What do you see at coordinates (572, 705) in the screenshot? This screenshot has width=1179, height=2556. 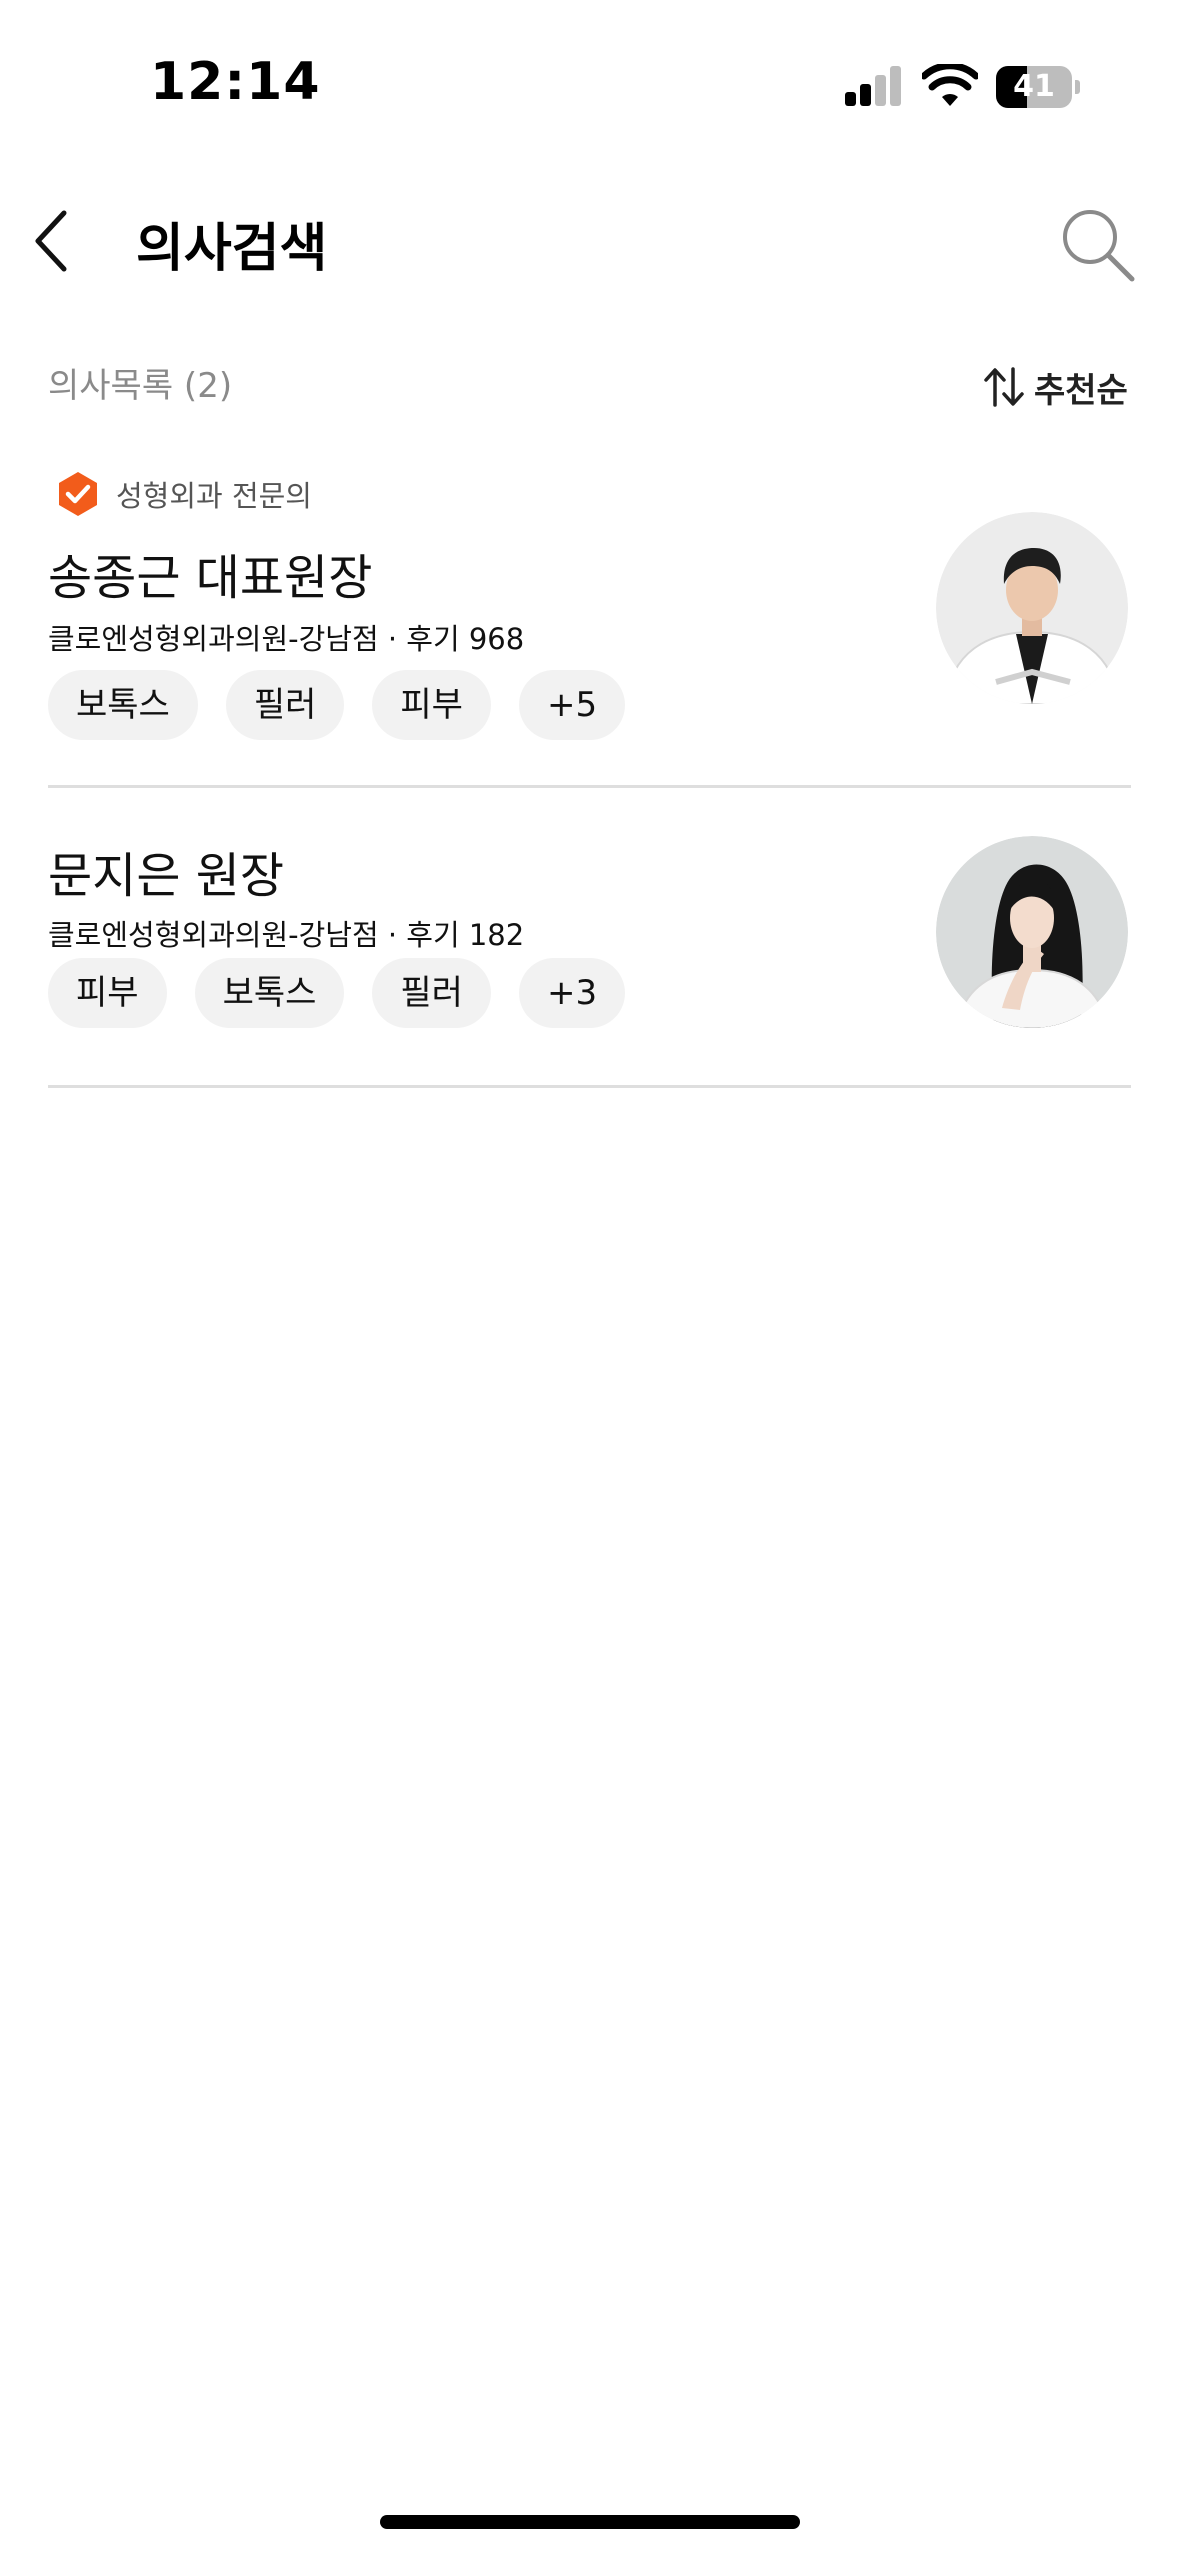 I see `more-tags-count: +5` at bounding box center [572, 705].